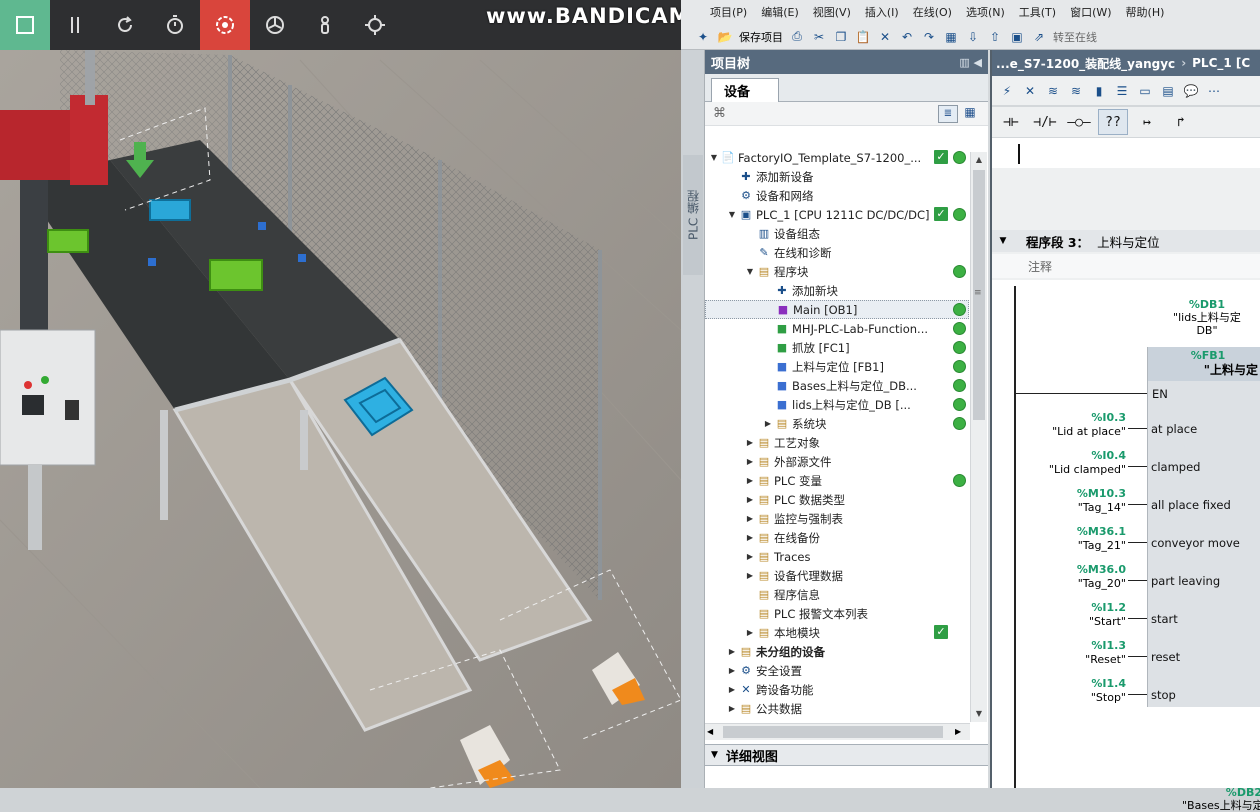 This screenshot has height=812, width=1260. Describe the element at coordinates (225, 25) in the screenshot. I see `camera-record-button` at that location.